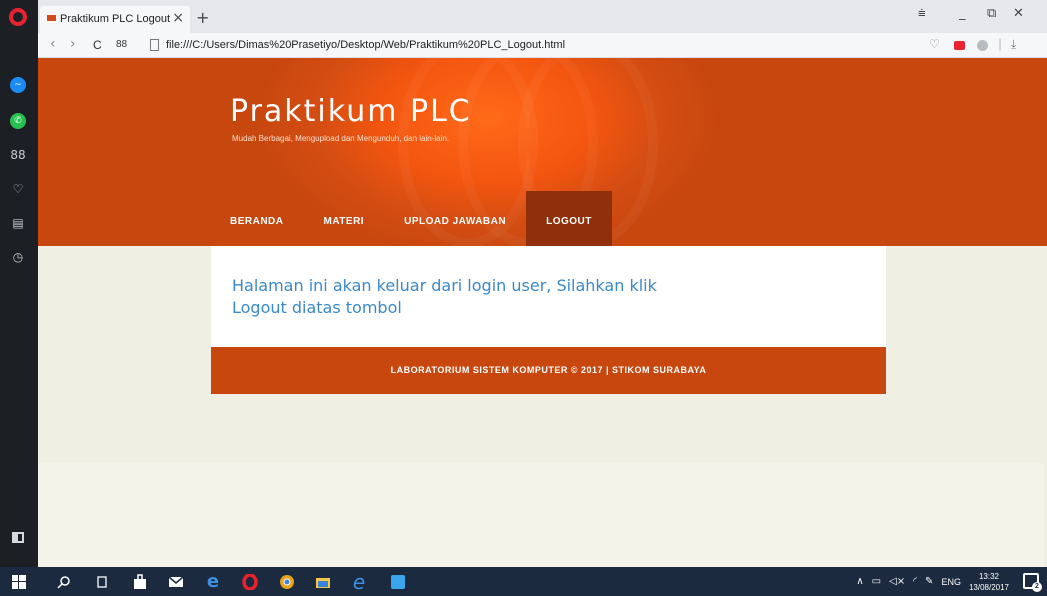 This screenshot has width=1047, height=596. Describe the element at coordinates (287, 582) in the screenshot. I see `chrome-icon` at that location.